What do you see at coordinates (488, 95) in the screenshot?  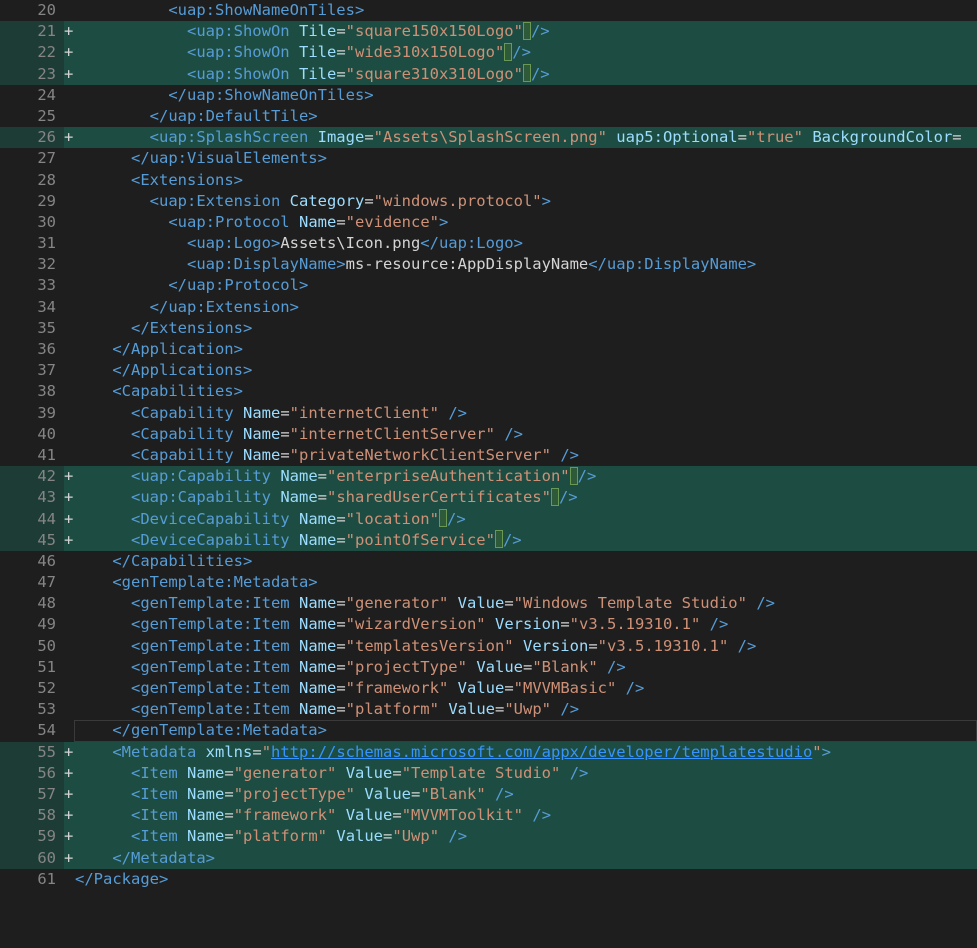 I see `code-line: 24 </uap:ShowNameOnTiles>` at bounding box center [488, 95].